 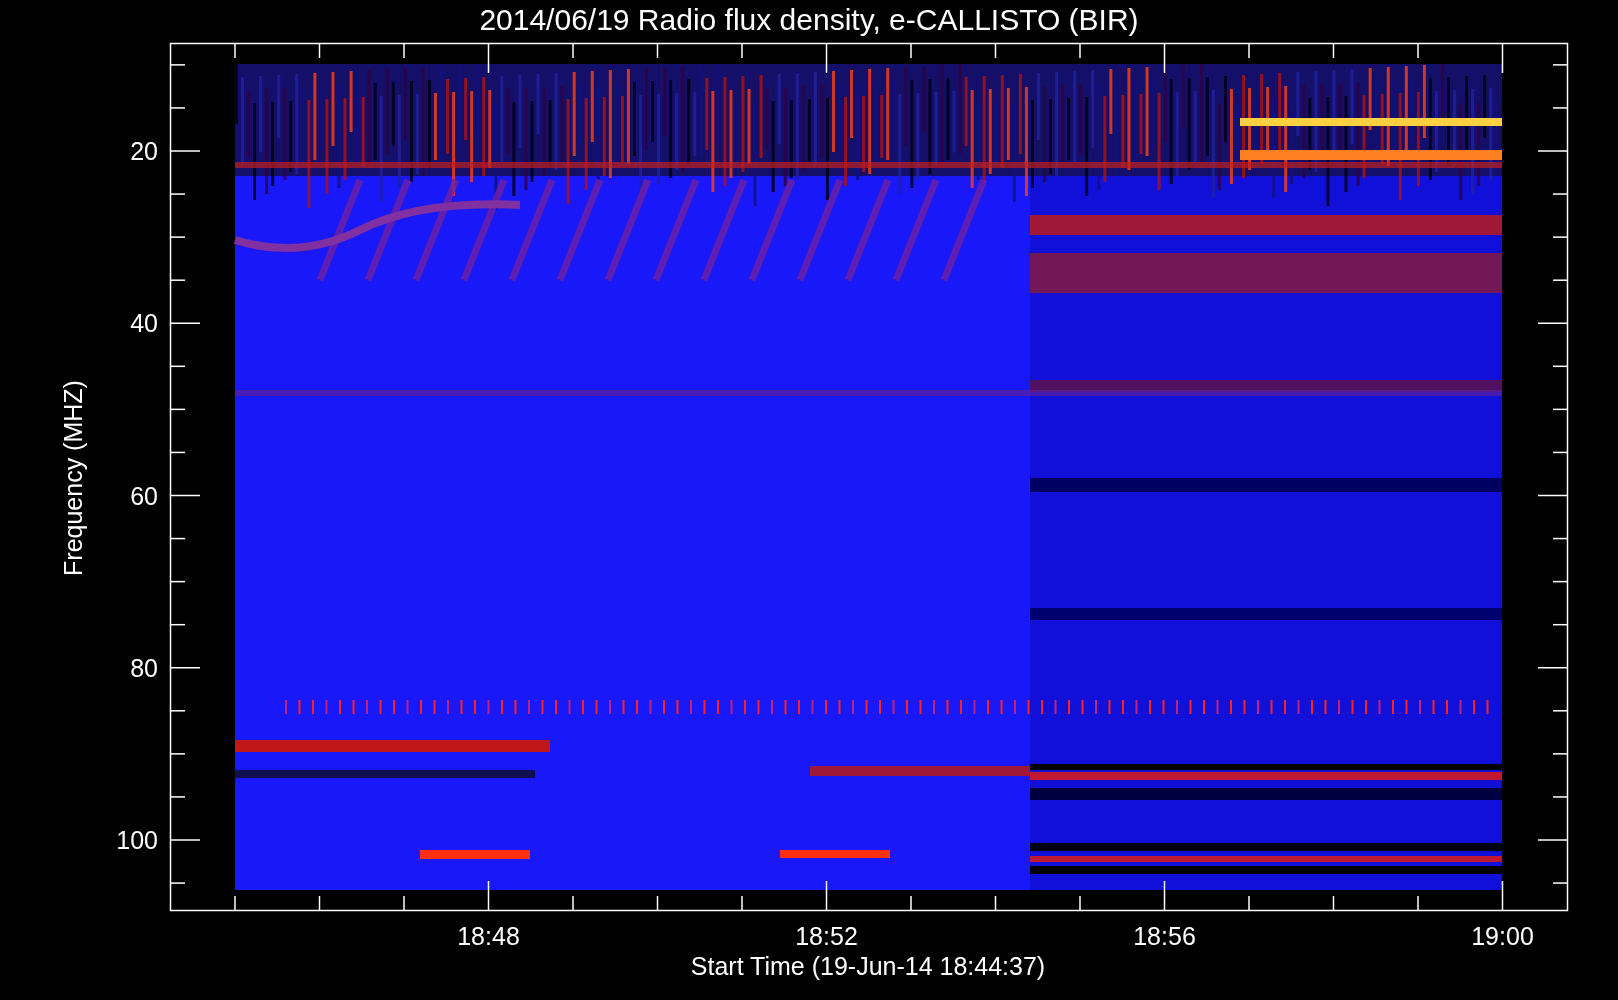 I want to click on y-tick-label: 100, so click(x=137, y=840).